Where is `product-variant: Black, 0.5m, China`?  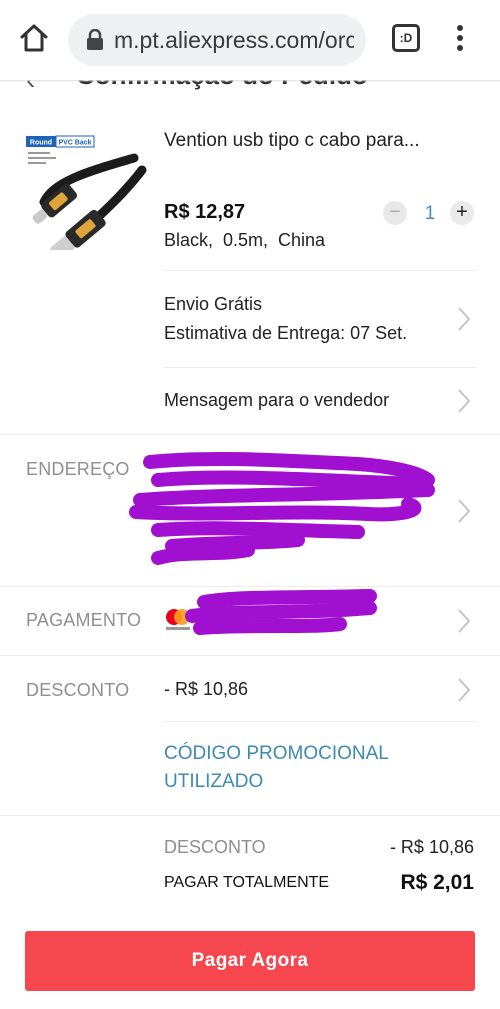 product-variant: Black, 0.5m, China is located at coordinates (245, 240).